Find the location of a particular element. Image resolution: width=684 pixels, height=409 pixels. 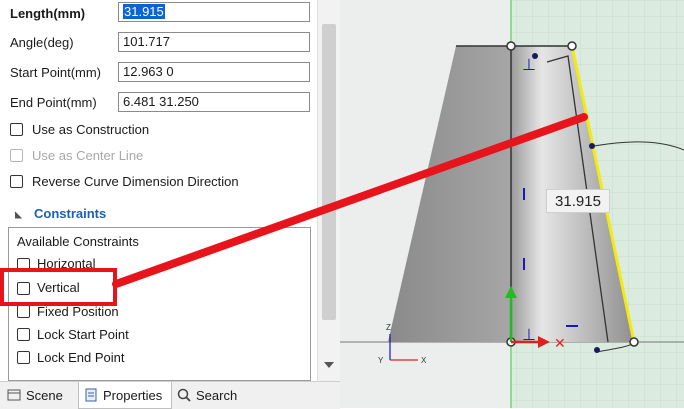

scrollbar-thumb is located at coordinates (329, 172).